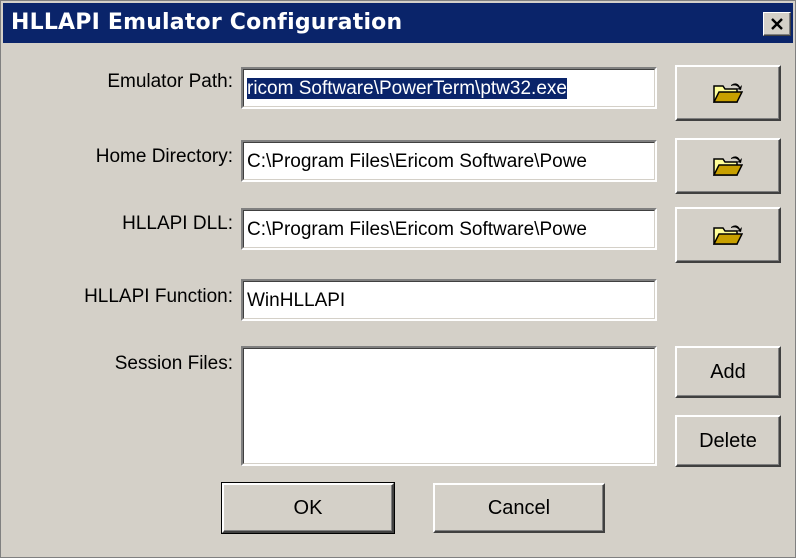 The height and width of the screenshot is (558, 796). Describe the element at coordinates (449, 406) in the screenshot. I see `session-files-list` at that location.